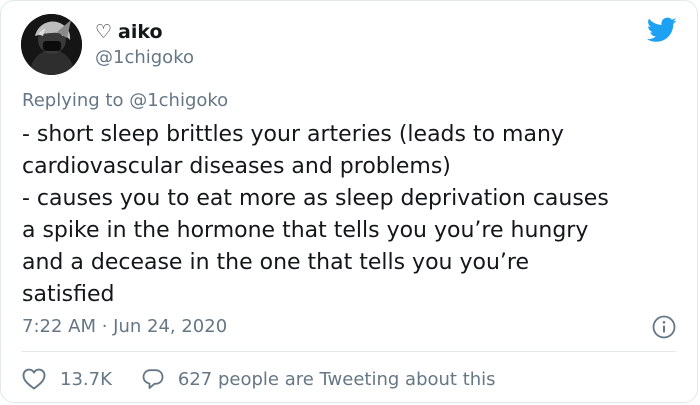 The height and width of the screenshot is (405, 700). Describe the element at coordinates (34, 379) in the screenshot. I see `heart-icon` at that location.